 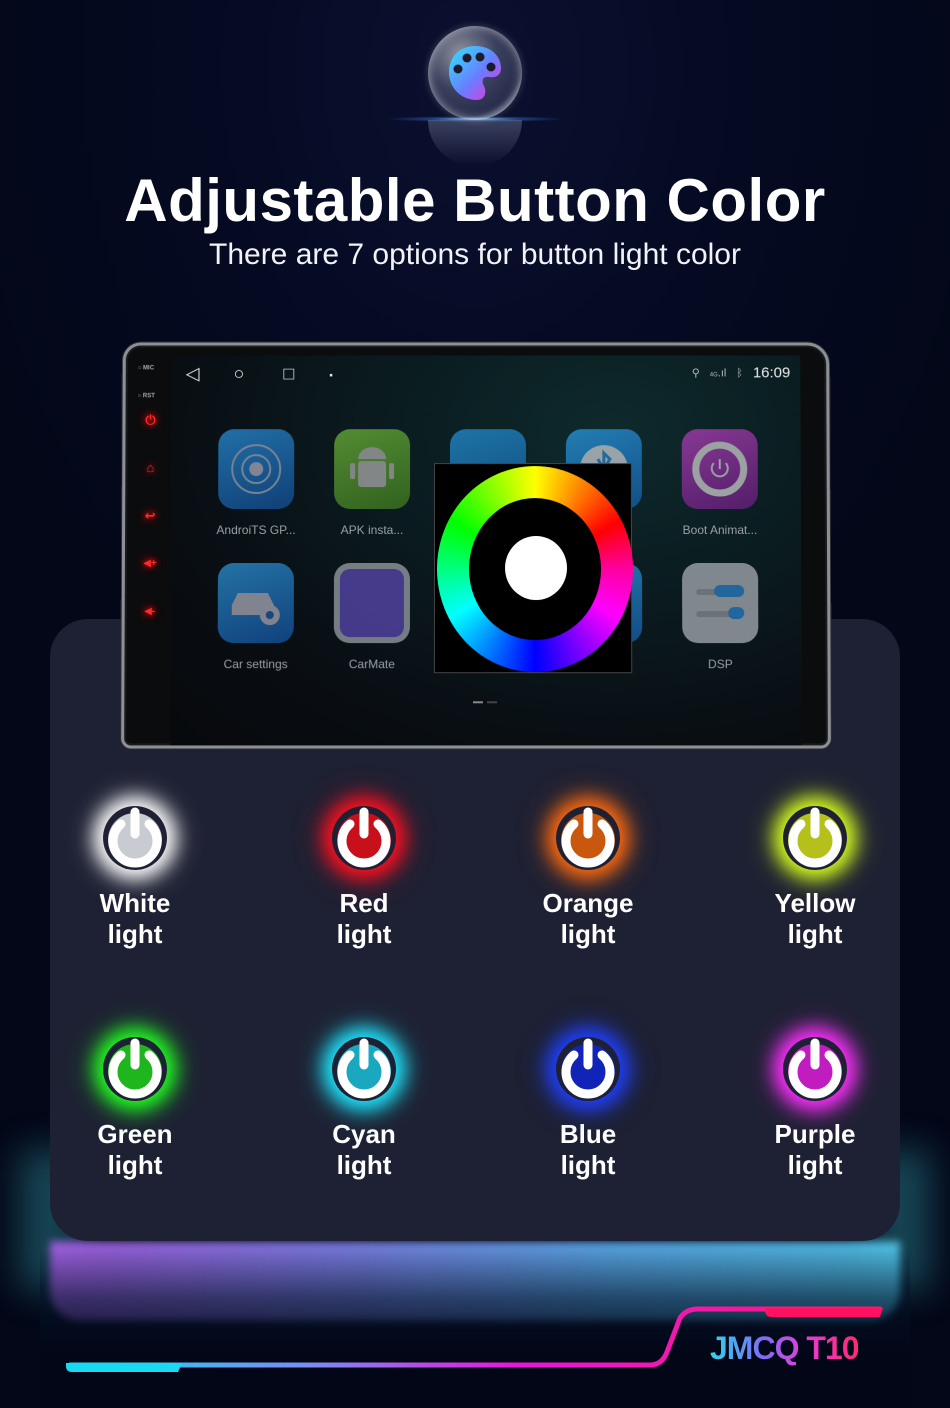 I want to click on status-time: 16:09, so click(x=771, y=373).